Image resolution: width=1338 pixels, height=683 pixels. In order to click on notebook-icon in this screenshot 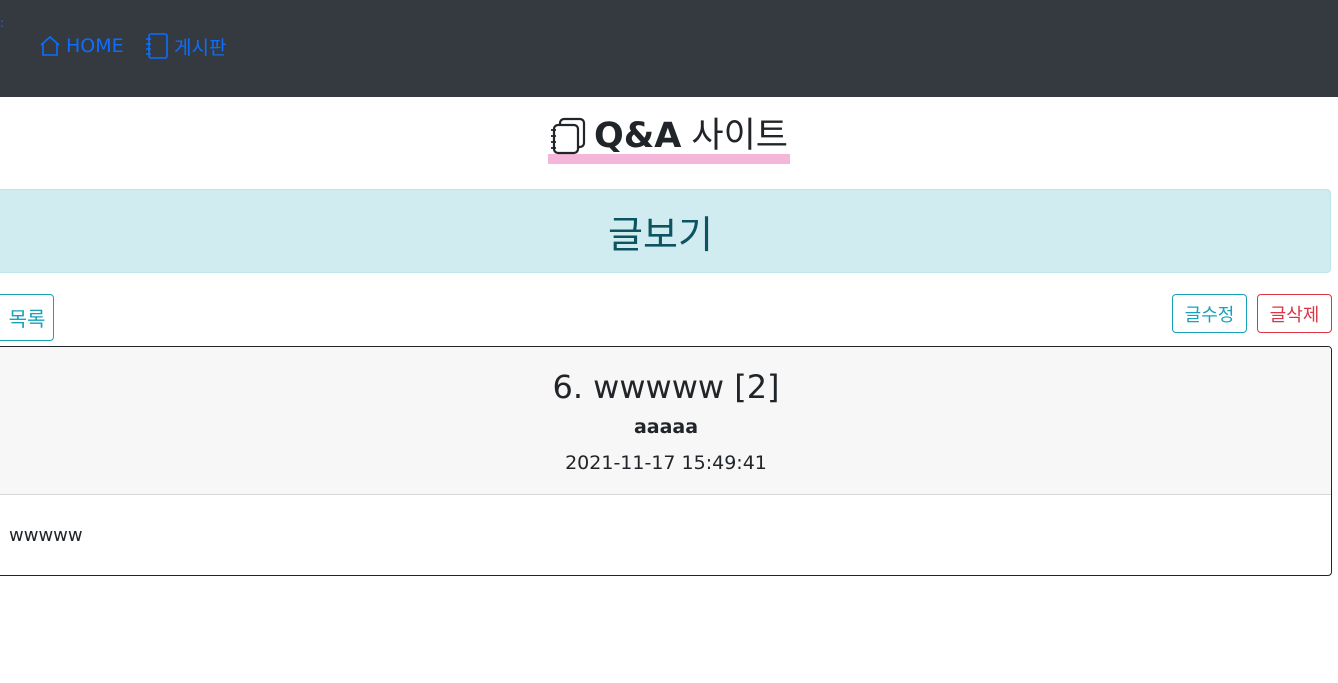, I will do `click(568, 136)`.